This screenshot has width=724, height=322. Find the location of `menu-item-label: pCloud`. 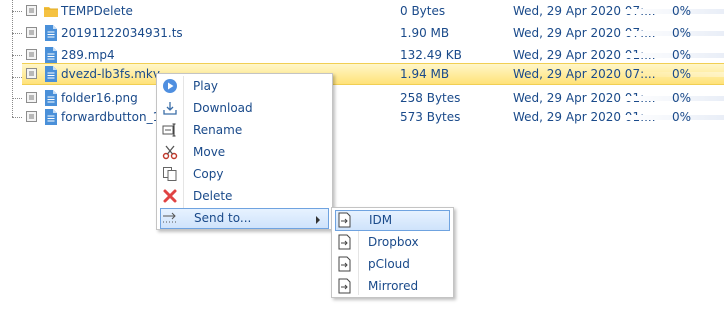

menu-item-label: pCloud is located at coordinates (389, 264).